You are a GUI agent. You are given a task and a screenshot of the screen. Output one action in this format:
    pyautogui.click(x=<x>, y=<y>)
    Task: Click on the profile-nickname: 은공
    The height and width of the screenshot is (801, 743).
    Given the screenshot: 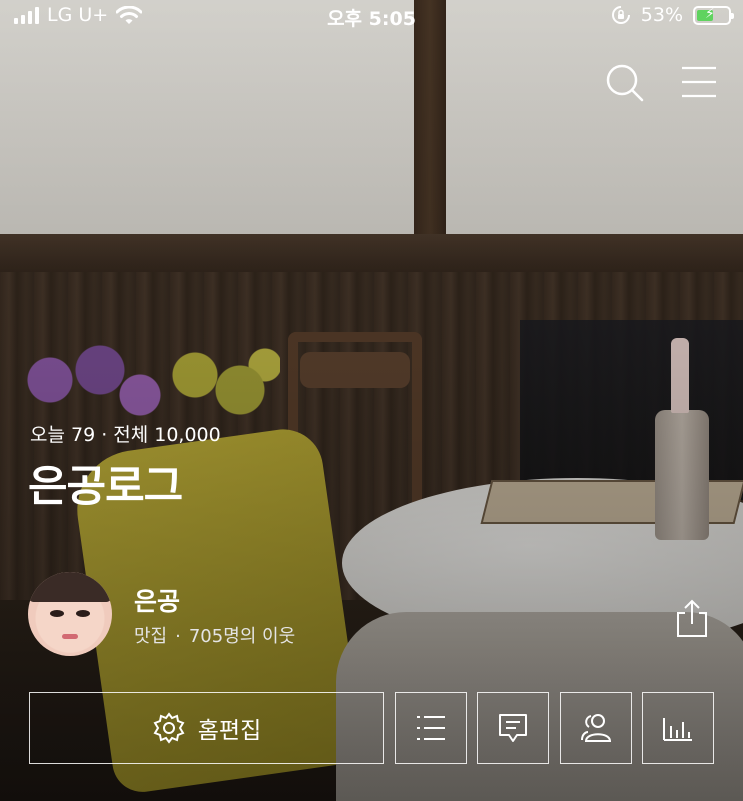 What is the action you would take?
    pyautogui.click(x=157, y=600)
    